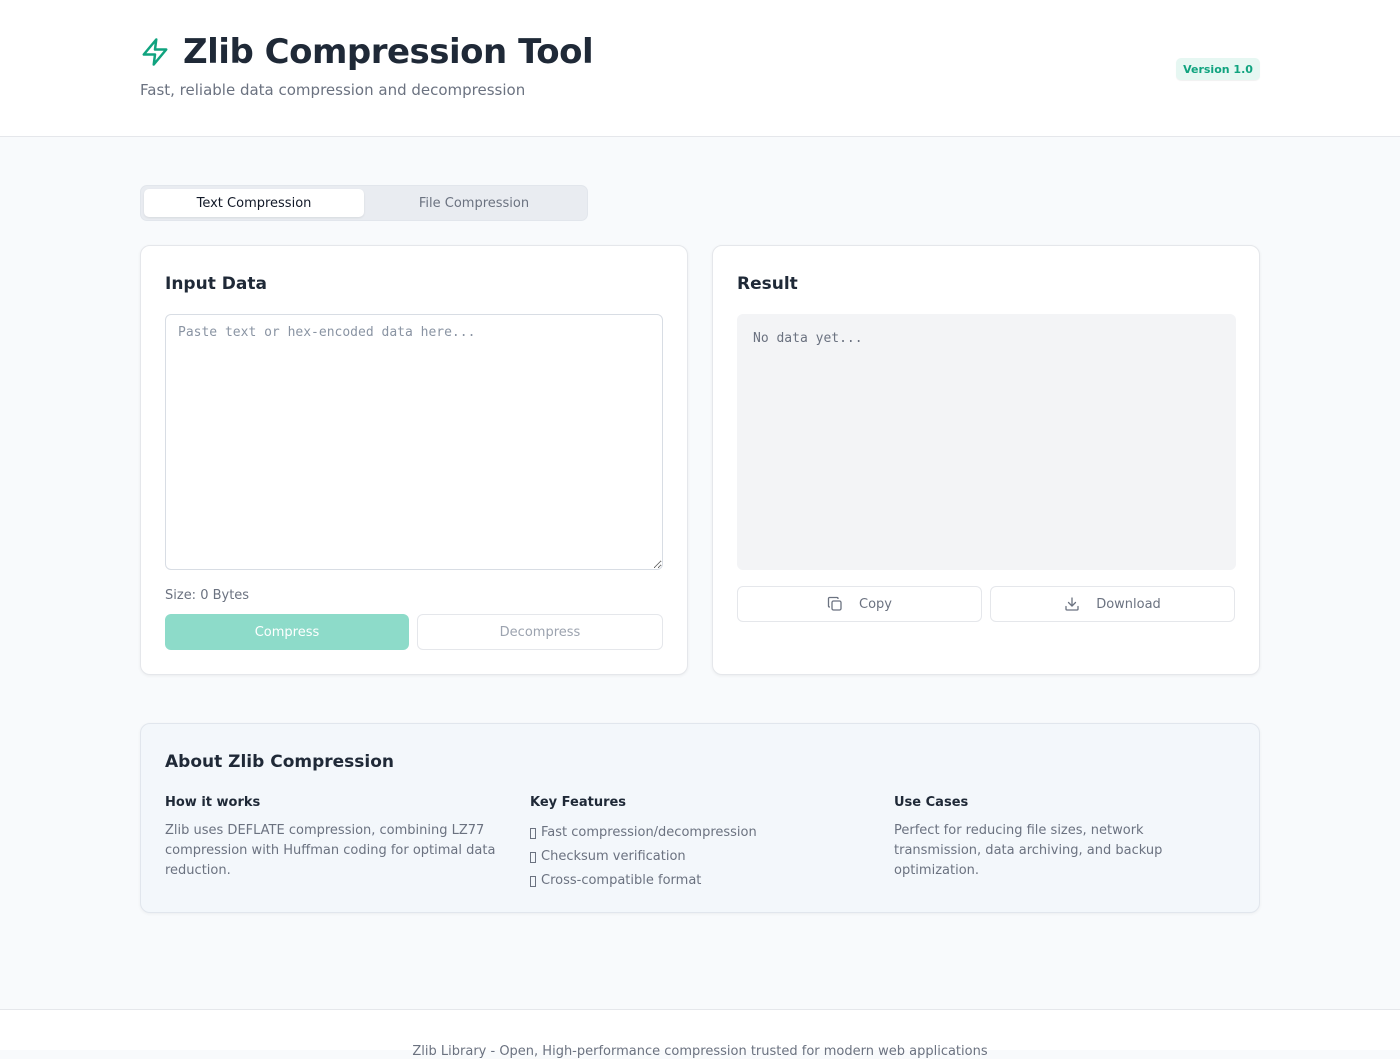  Describe the element at coordinates (931, 802) in the screenshot. I see `use-cases-title: Use Cases` at that location.